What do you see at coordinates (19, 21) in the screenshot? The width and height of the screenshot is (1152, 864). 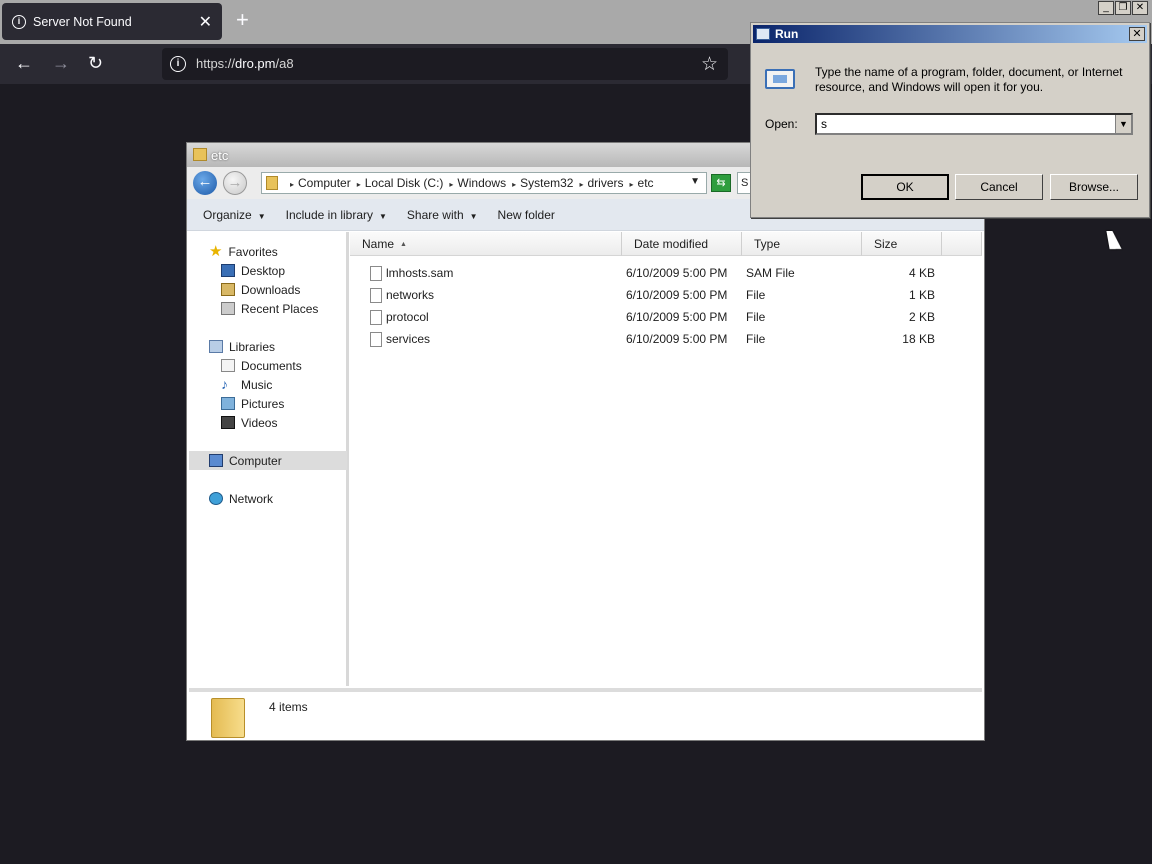 I see `info-icon: i` at bounding box center [19, 21].